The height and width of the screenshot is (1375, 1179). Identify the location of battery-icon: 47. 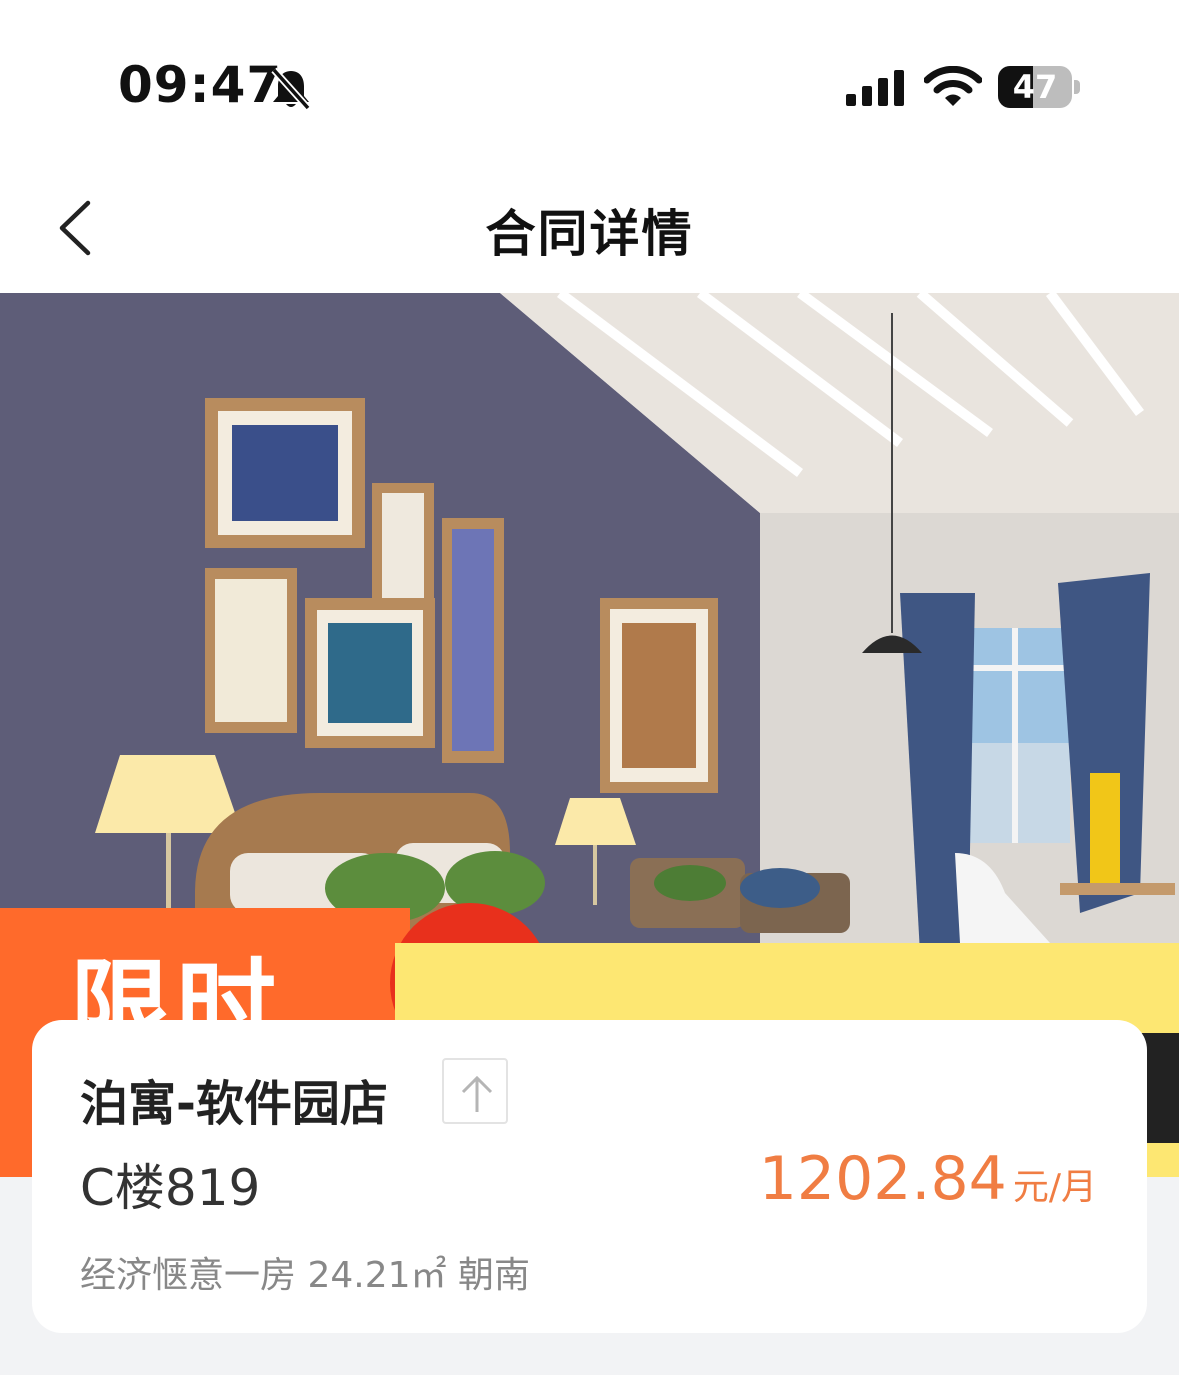
(1040, 88).